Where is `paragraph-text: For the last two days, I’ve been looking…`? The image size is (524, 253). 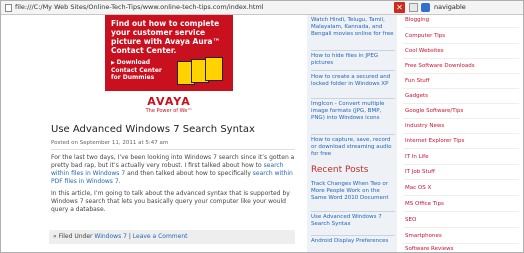 paragraph-text: For the last two days, I’ve been looking… is located at coordinates (173, 161).